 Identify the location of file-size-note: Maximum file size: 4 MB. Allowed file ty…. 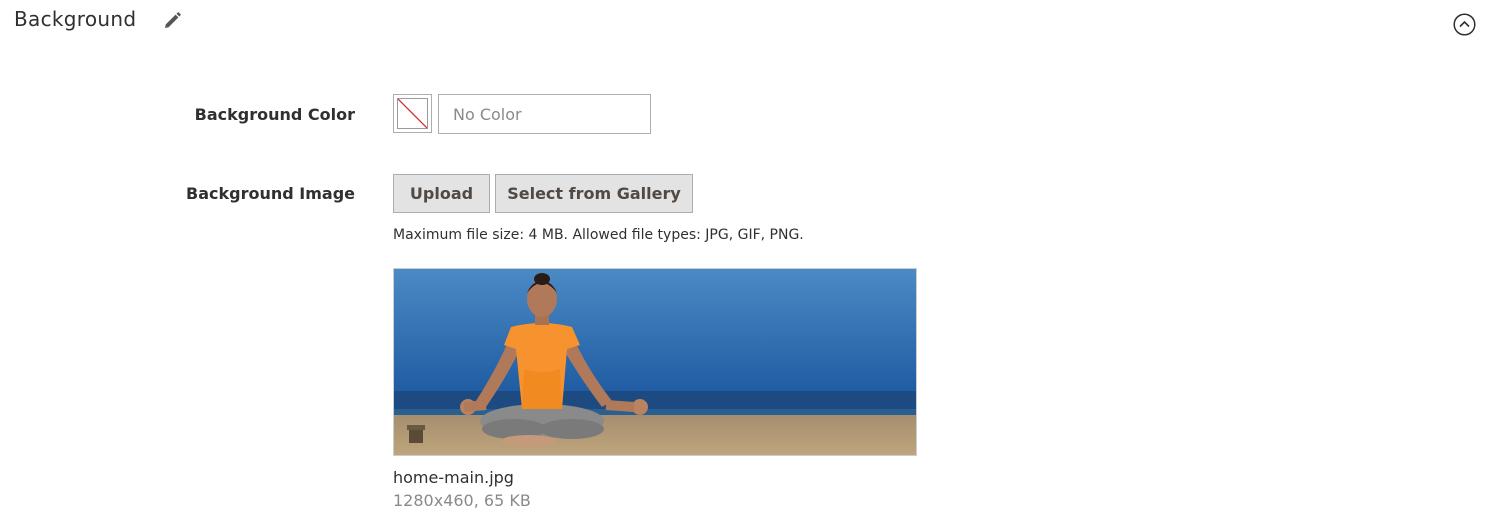
(598, 235).